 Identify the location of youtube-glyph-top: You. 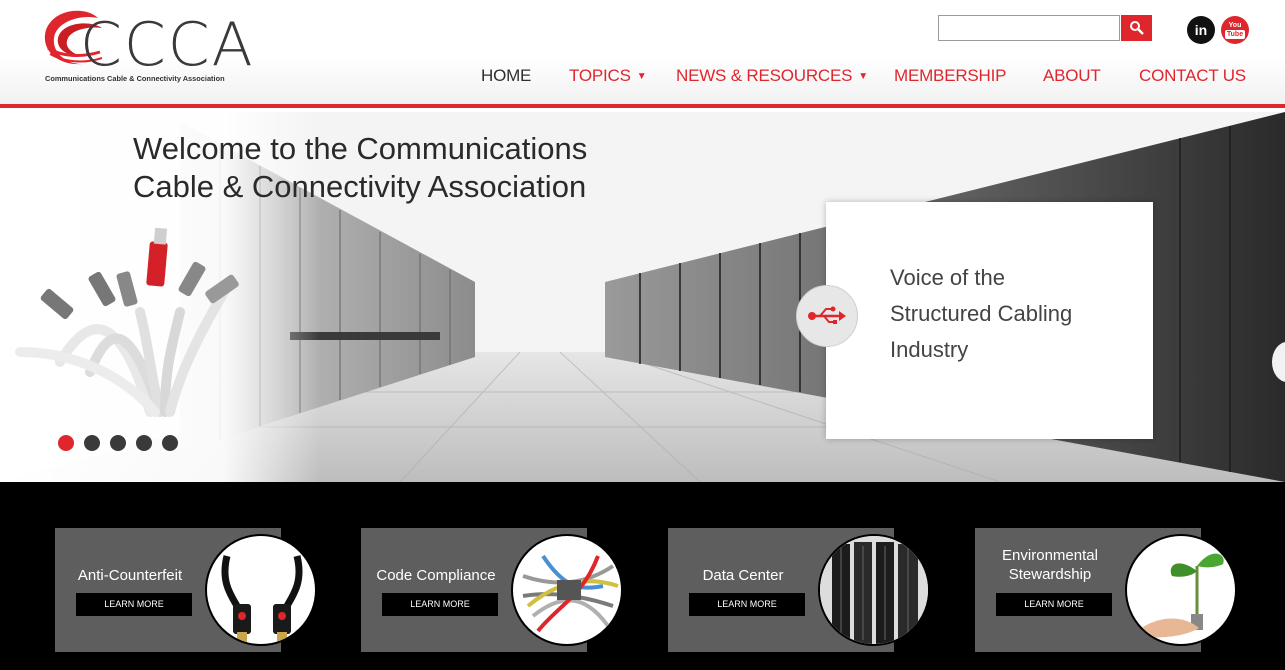
(1235, 25).